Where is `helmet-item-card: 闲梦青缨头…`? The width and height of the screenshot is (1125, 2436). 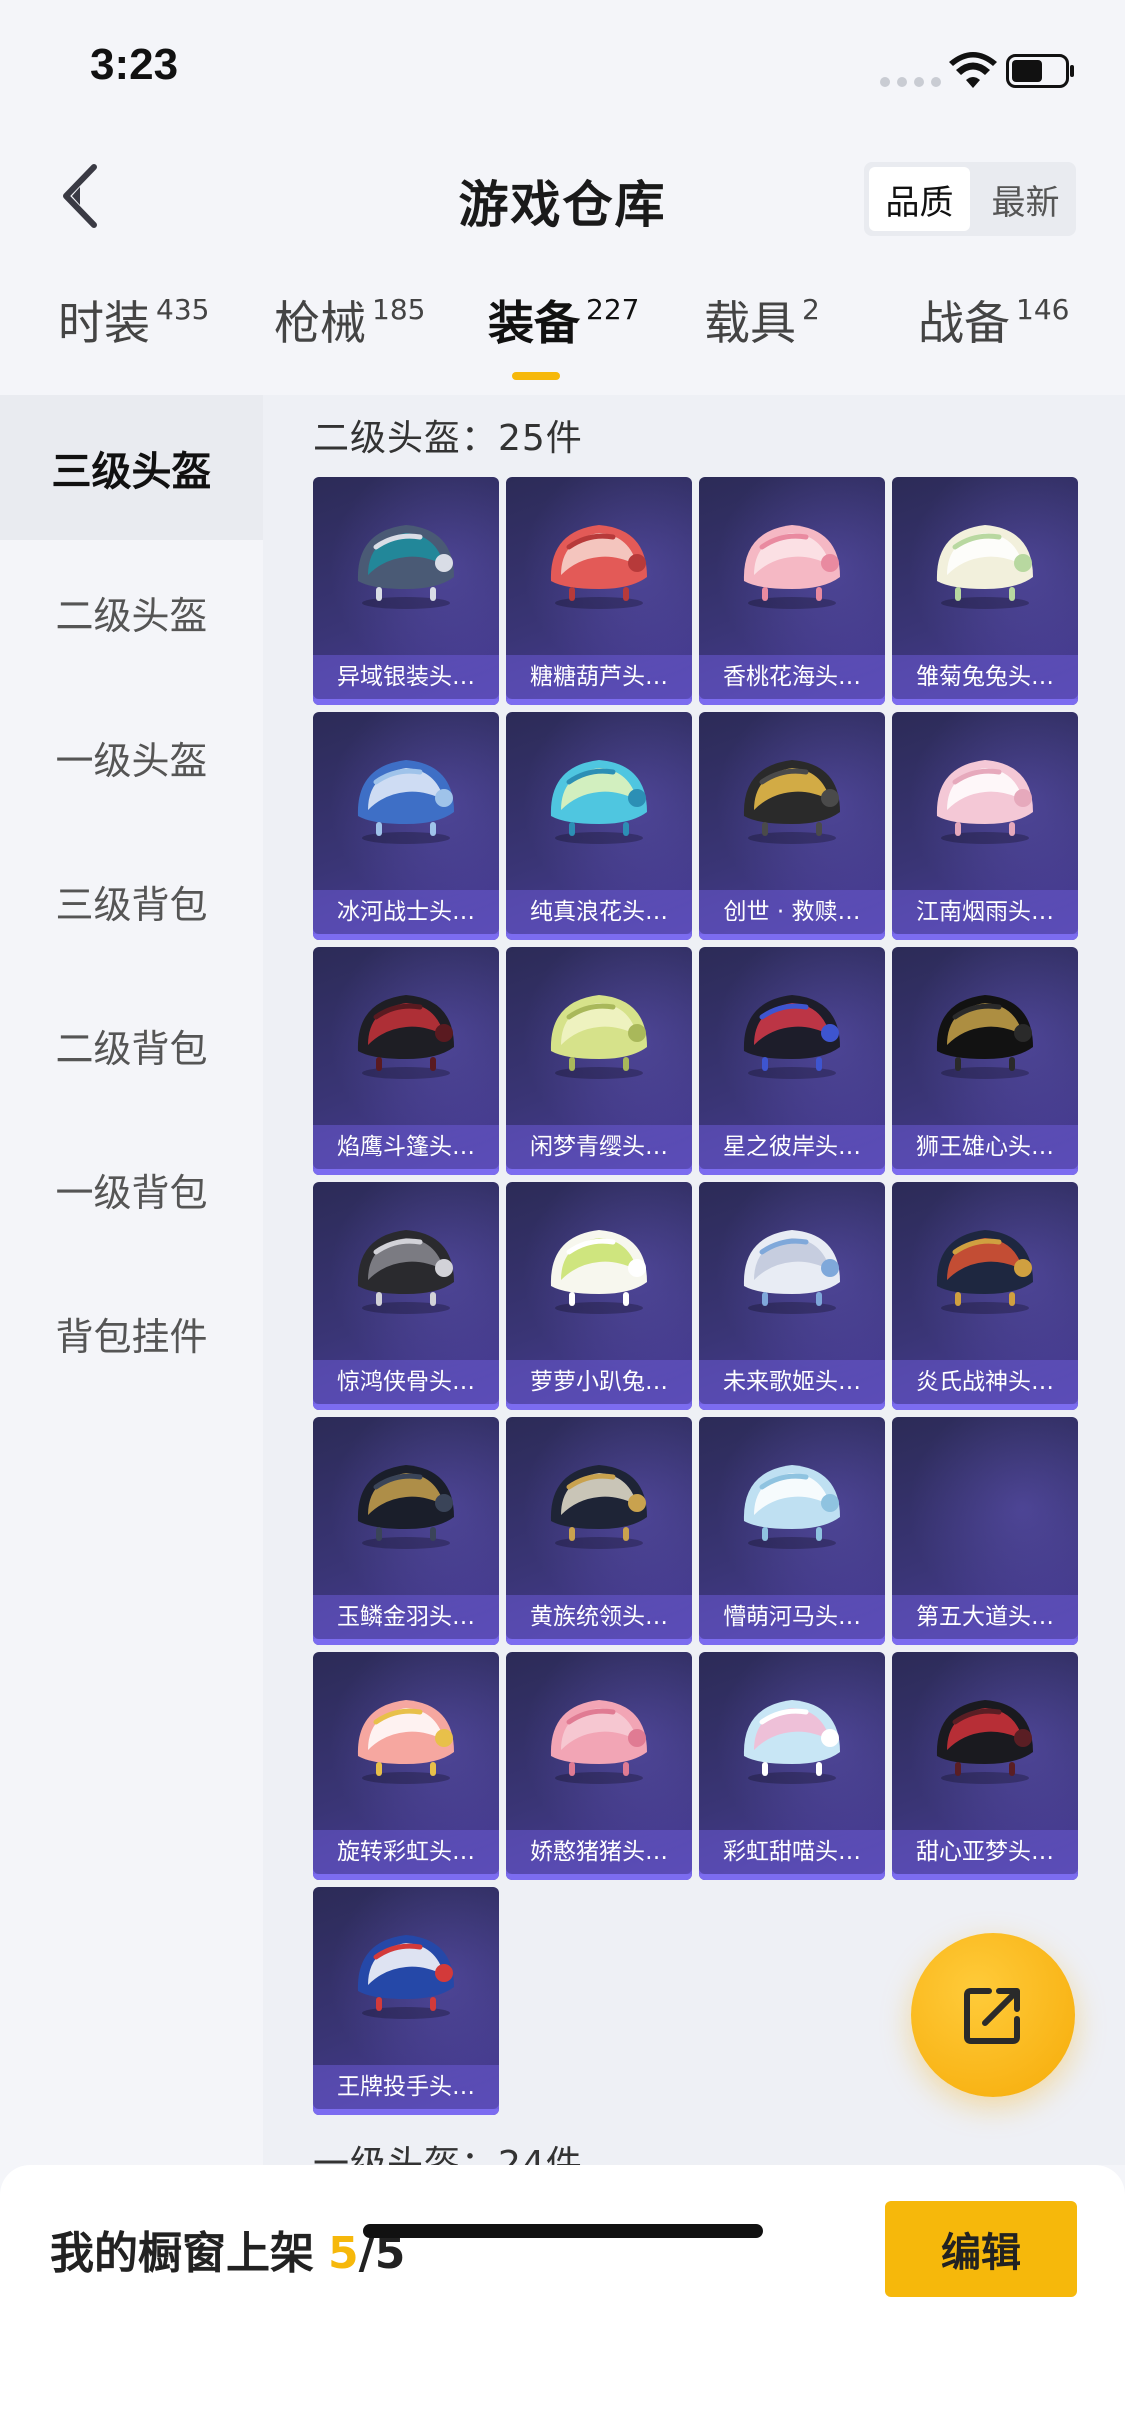 helmet-item-card: 闲梦青缨头… is located at coordinates (599, 1061).